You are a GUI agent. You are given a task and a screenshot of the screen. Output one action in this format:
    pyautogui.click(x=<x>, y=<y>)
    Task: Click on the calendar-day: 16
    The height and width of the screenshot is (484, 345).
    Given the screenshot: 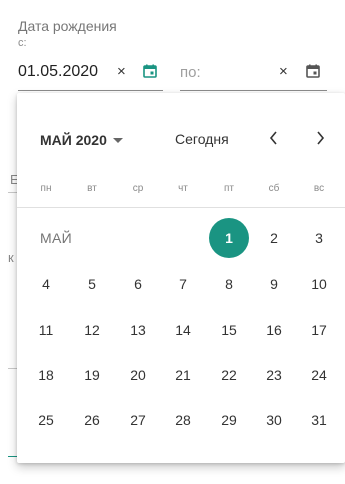 What is the action you would take?
    pyautogui.click(x=274, y=330)
    